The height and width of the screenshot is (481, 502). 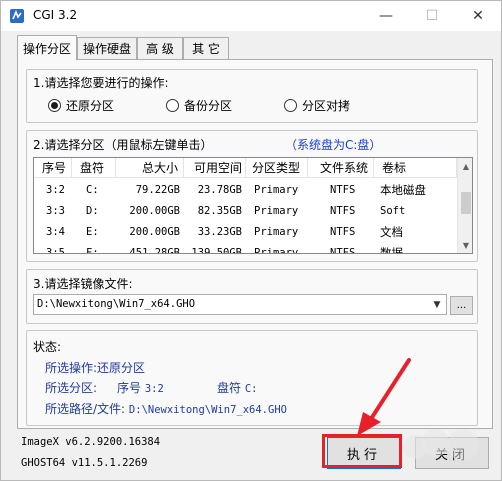 I want to click on status-operation: 所选操作:还原分区, so click(x=95, y=367).